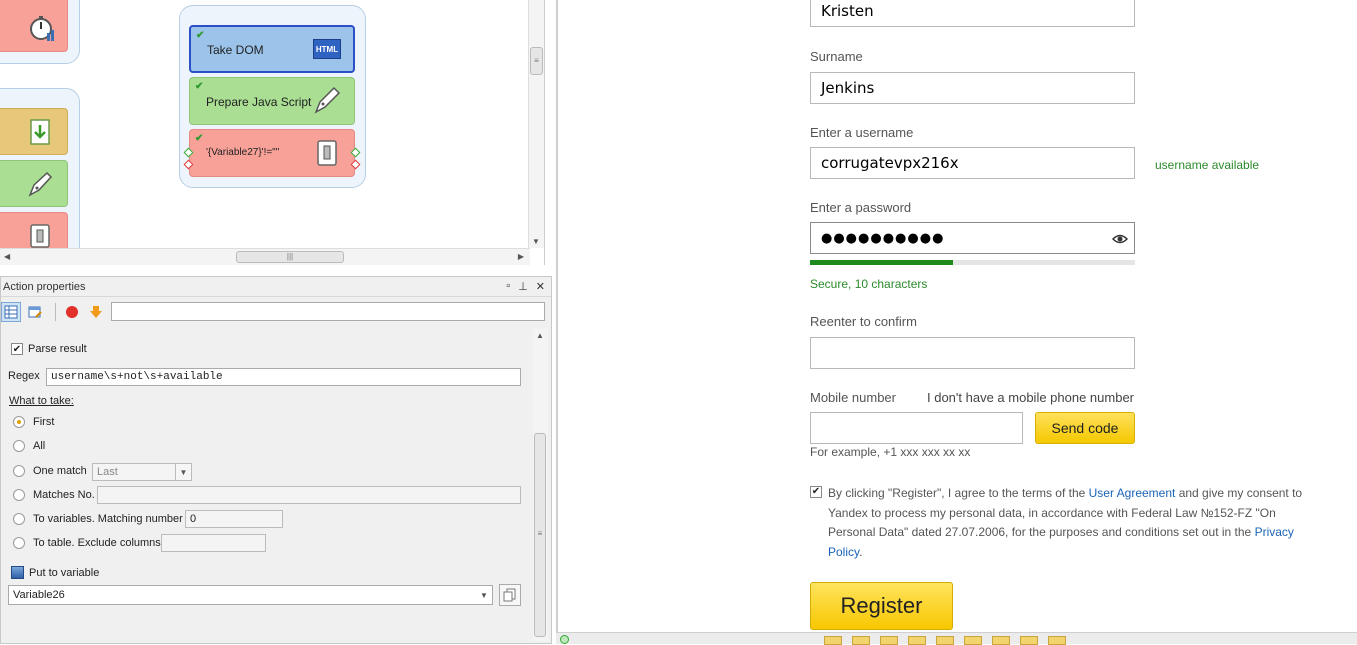  I want to click on arrow-down-icon, so click(96, 312).